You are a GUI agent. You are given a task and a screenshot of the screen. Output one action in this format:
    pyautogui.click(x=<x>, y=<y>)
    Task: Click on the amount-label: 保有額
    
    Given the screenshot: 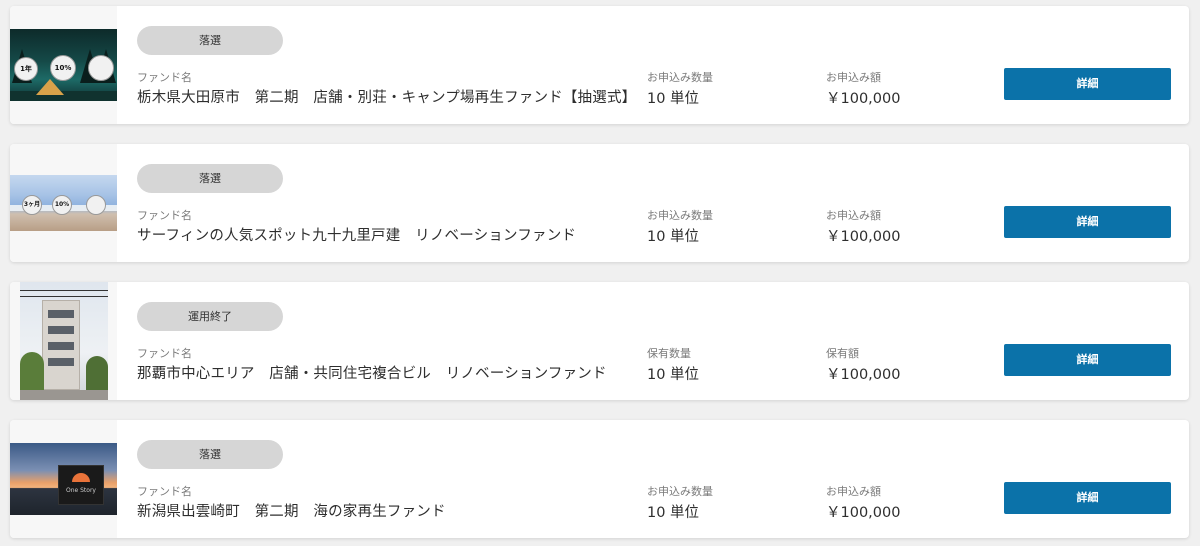 What is the action you would take?
    pyautogui.click(x=842, y=353)
    